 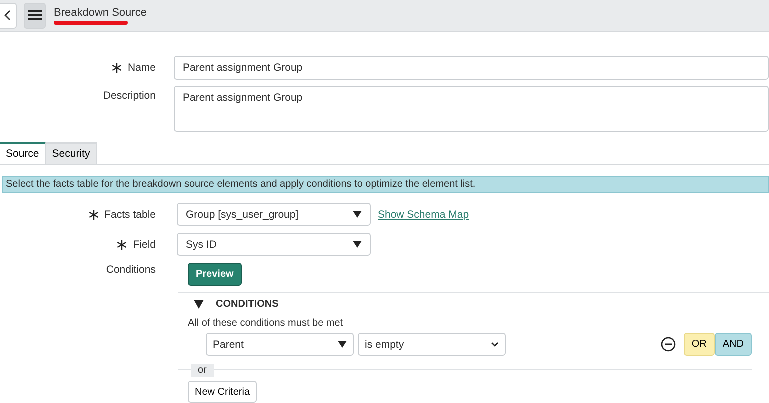 I want to click on page-title: Breakdown Source, so click(x=100, y=12).